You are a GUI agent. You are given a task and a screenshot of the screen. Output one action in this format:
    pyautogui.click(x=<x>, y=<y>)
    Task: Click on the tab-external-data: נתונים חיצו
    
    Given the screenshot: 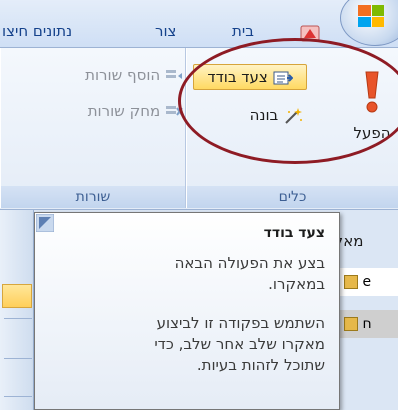 What is the action you would take?
    pyautogui.click(x=37, y=31)
    